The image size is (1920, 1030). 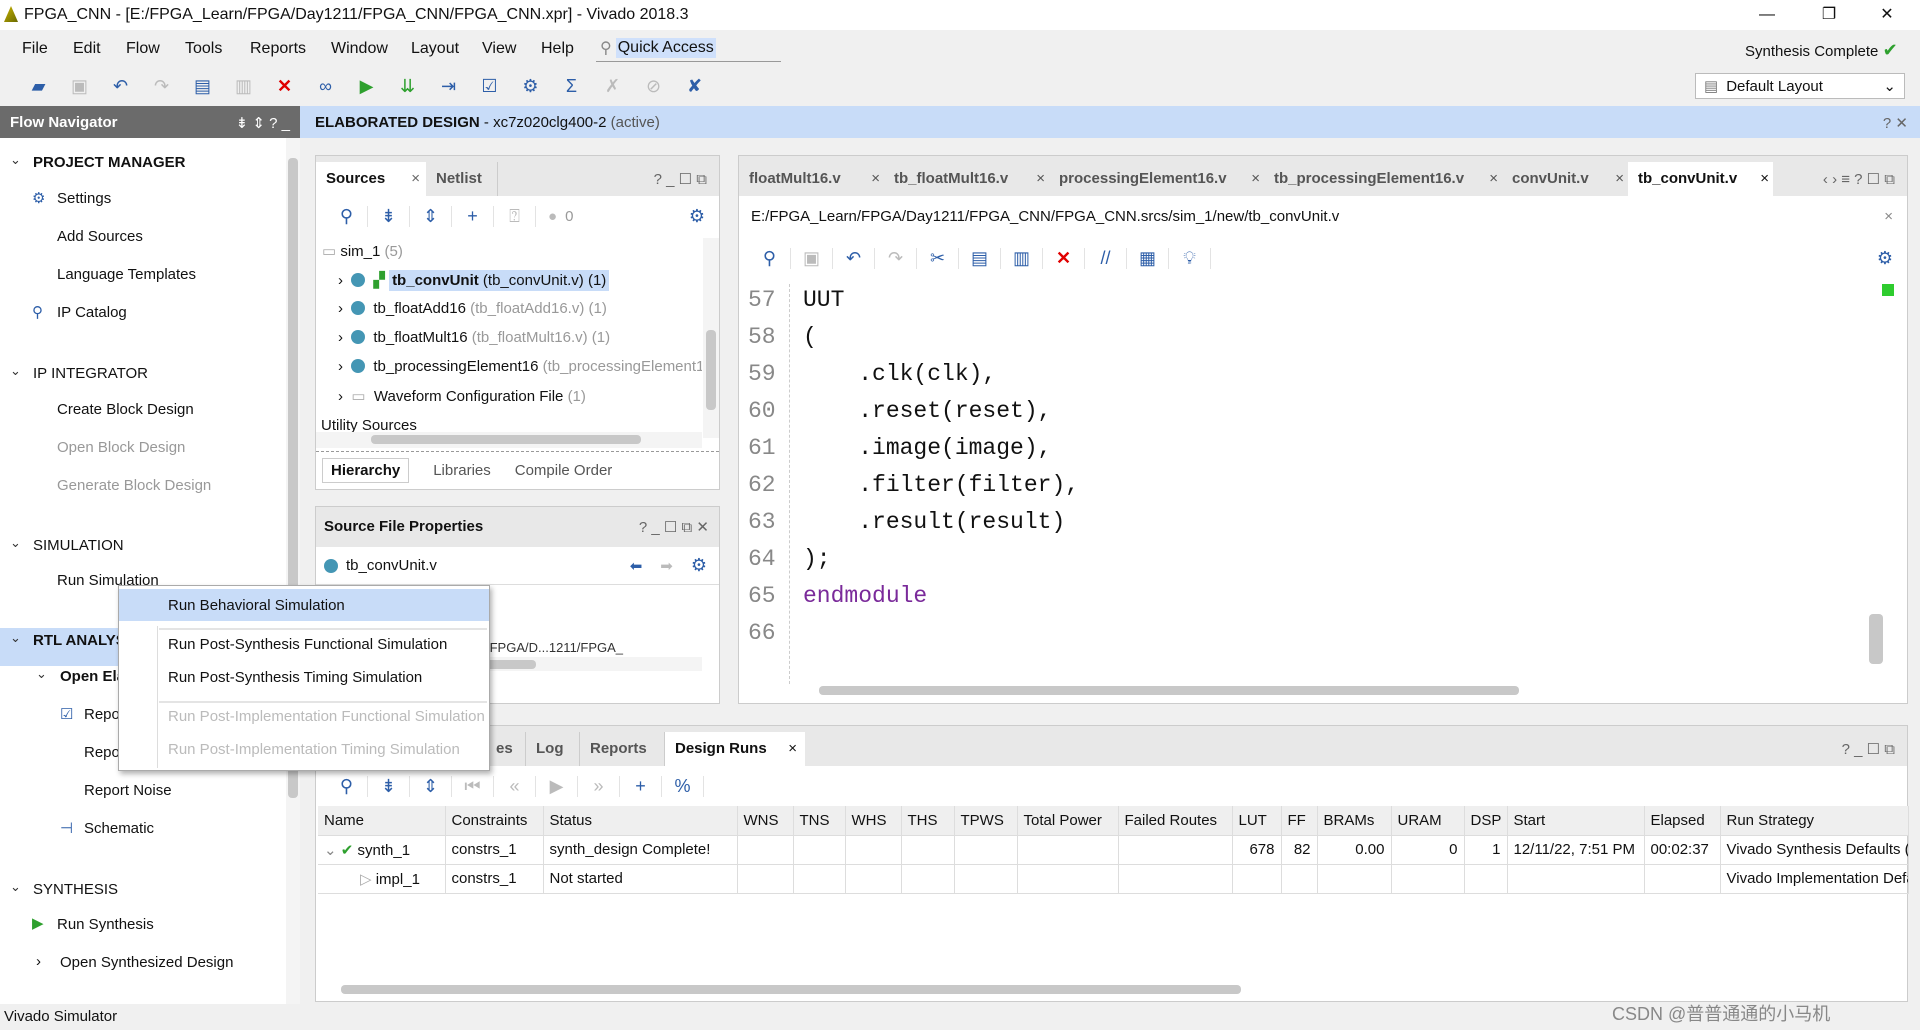 What do you see at coordinates (203, 49) in the screenshot?
I see `menu-tools: Tools` at bounding box center [203, 49].